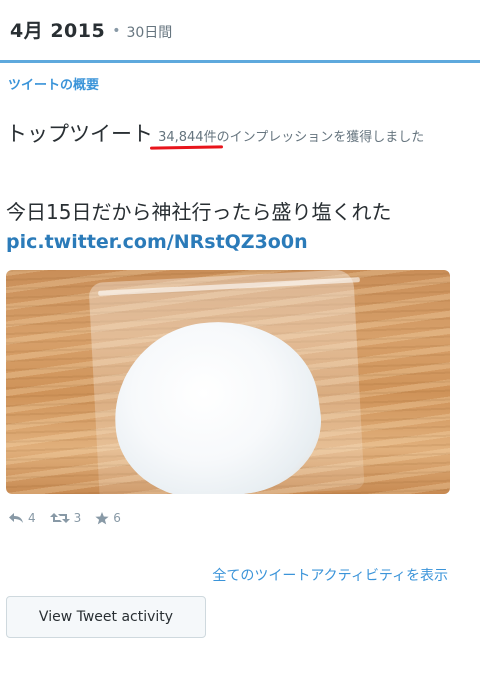 The image size is (480, 678). What do you see at coordinates (102, 517) in the screenshot?
I see `star-icon` at bounding box center [102, 517].